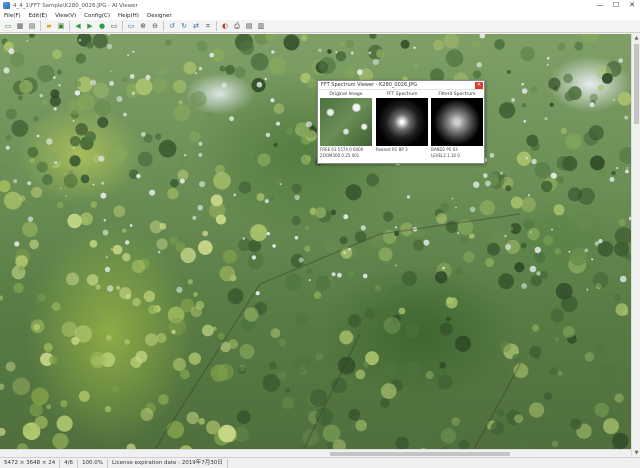 This screenshot has height=468, width=640. Describe the element at coordinates (635, 245) in the screenshot. I see `vertical-scrollbar: ▲ ▼` at that location.